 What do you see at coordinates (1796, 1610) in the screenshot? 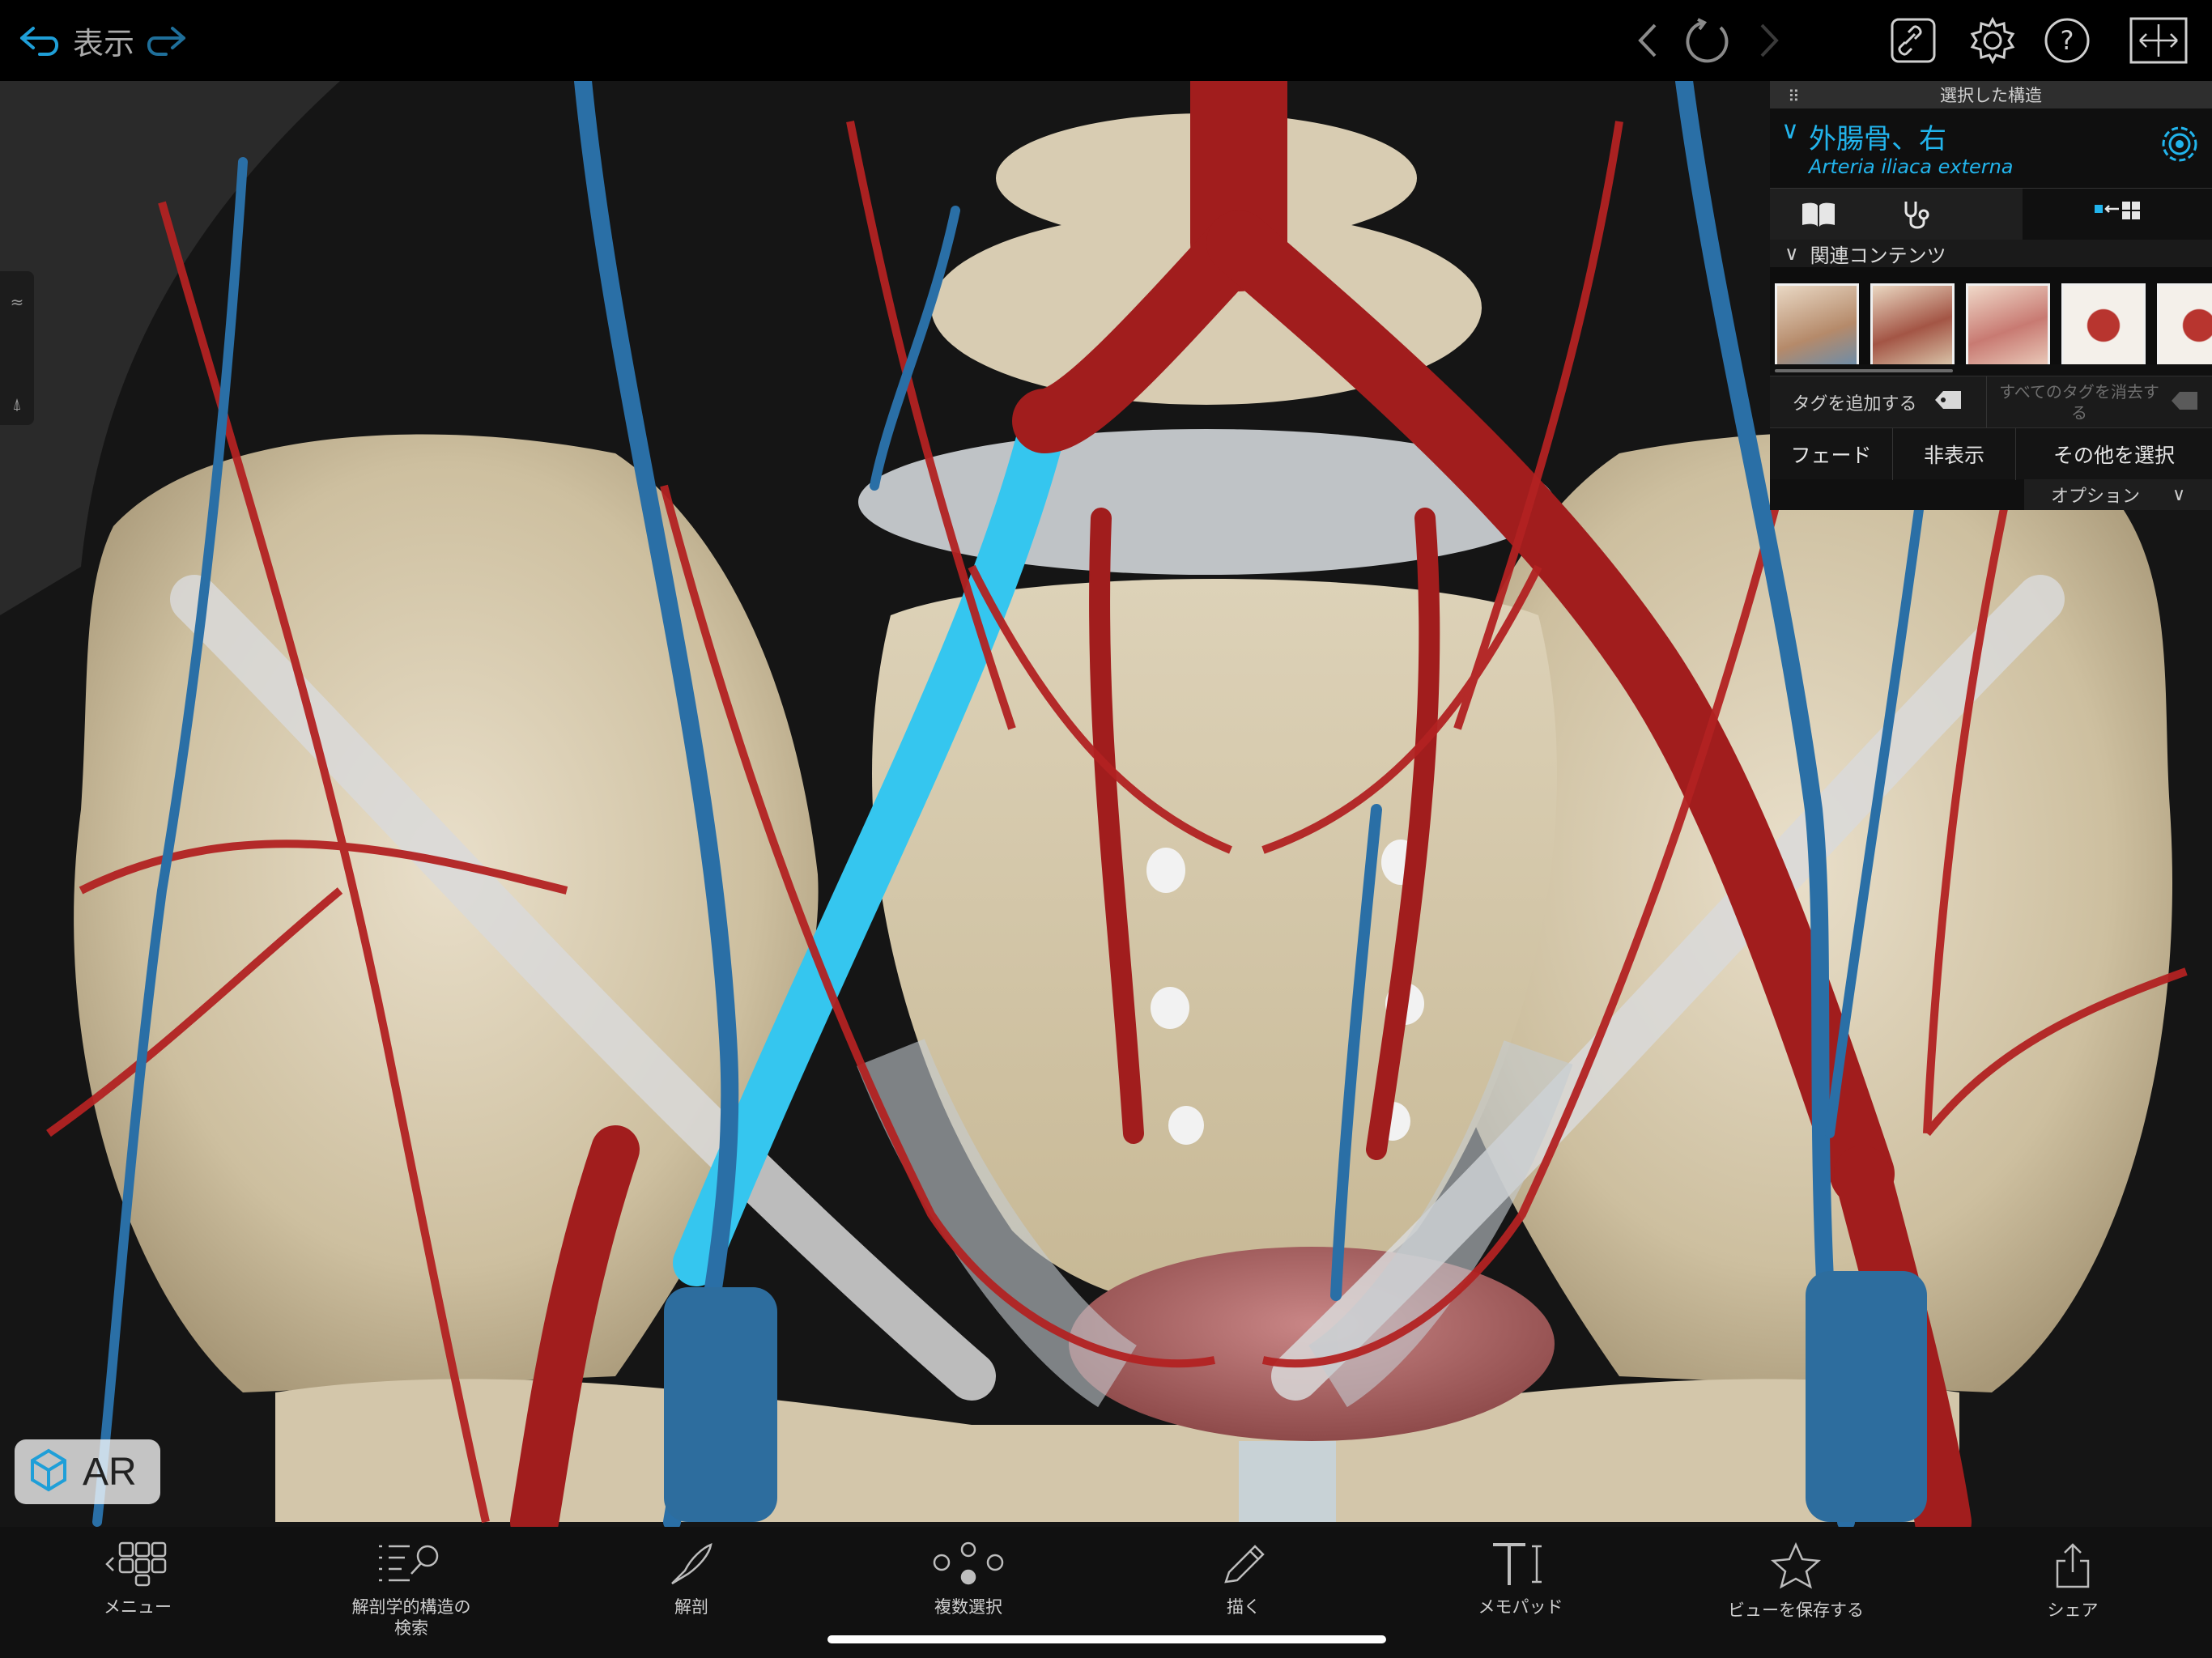
I see `save-view-label: ビューを保存する` at bounding box center [1796, 1610].